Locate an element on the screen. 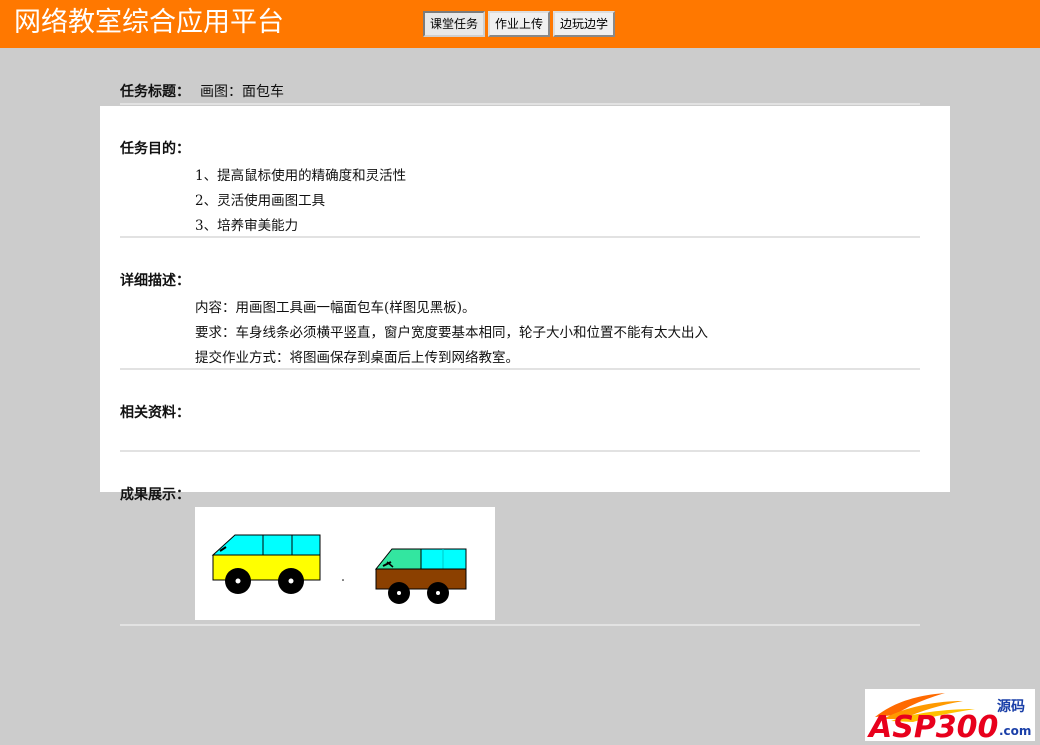  result-image is located at coordinates (345, 563).